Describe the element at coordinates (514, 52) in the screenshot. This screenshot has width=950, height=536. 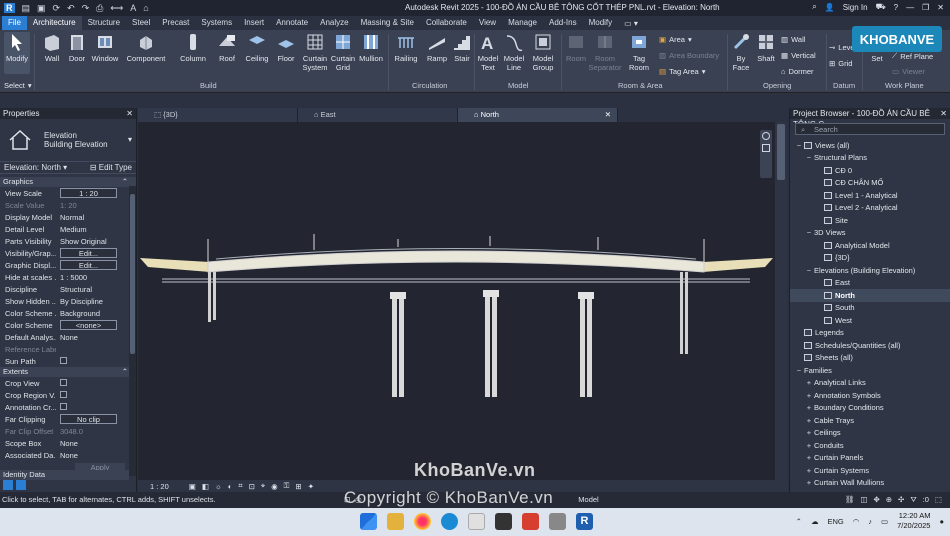
I see `model-line-button: Model Line` at that location.